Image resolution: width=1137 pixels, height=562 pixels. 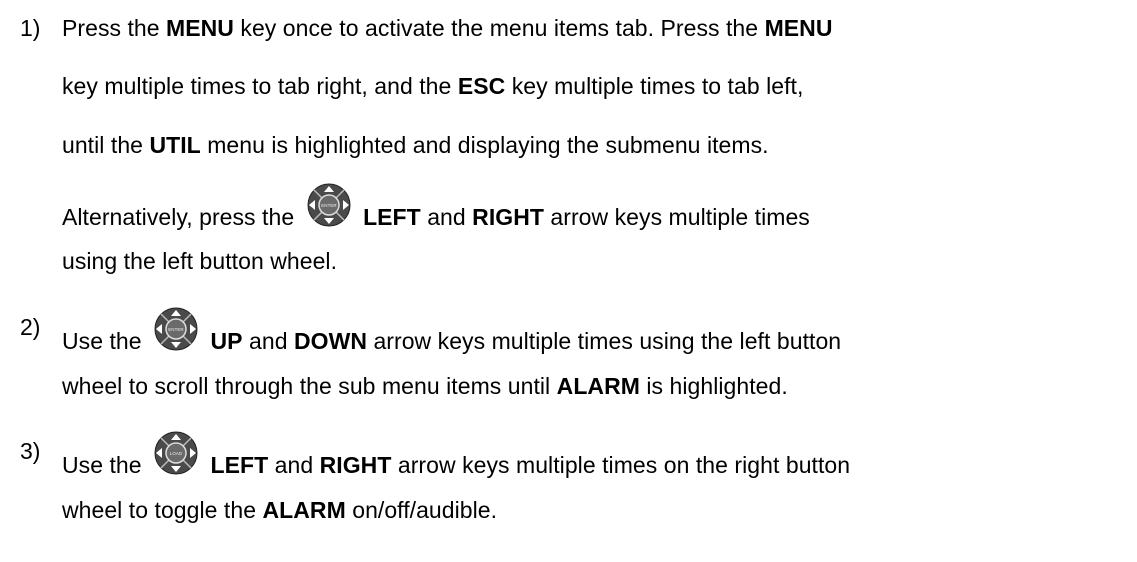 I want to click on text-run: key multiple times to tab right, and the, so click(x=260, y=86).